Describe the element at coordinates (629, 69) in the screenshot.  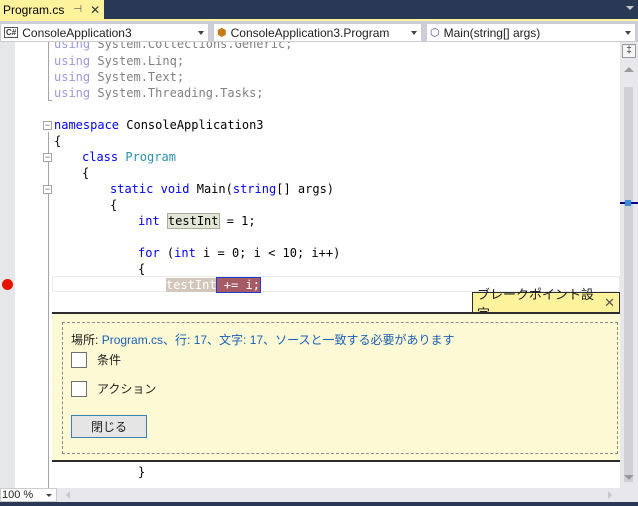
I see `scroll-up-icon` at that location.